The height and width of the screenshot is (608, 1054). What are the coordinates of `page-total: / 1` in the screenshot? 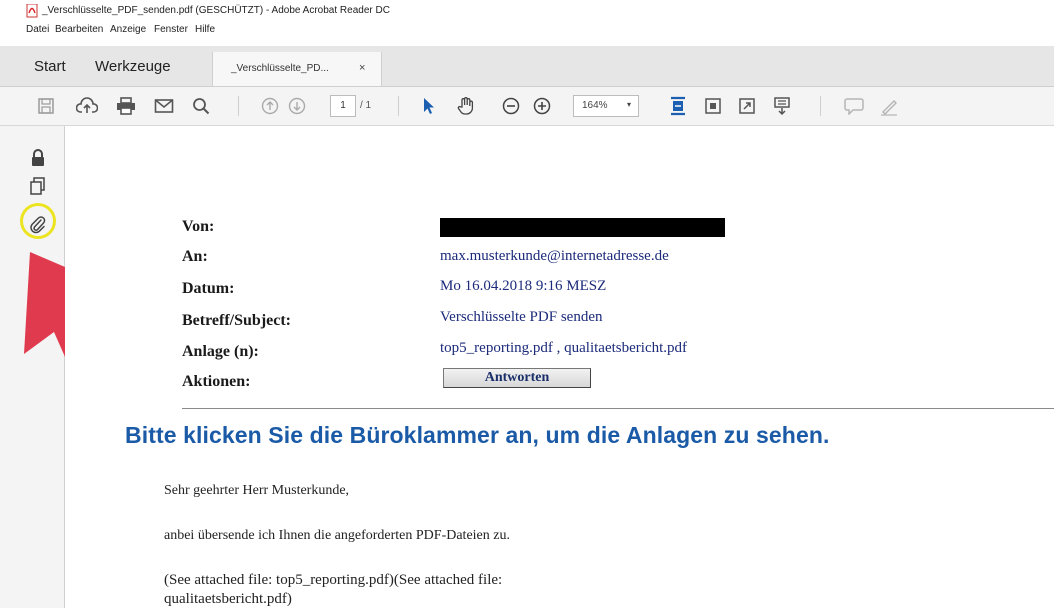 It's located at (366, 105).